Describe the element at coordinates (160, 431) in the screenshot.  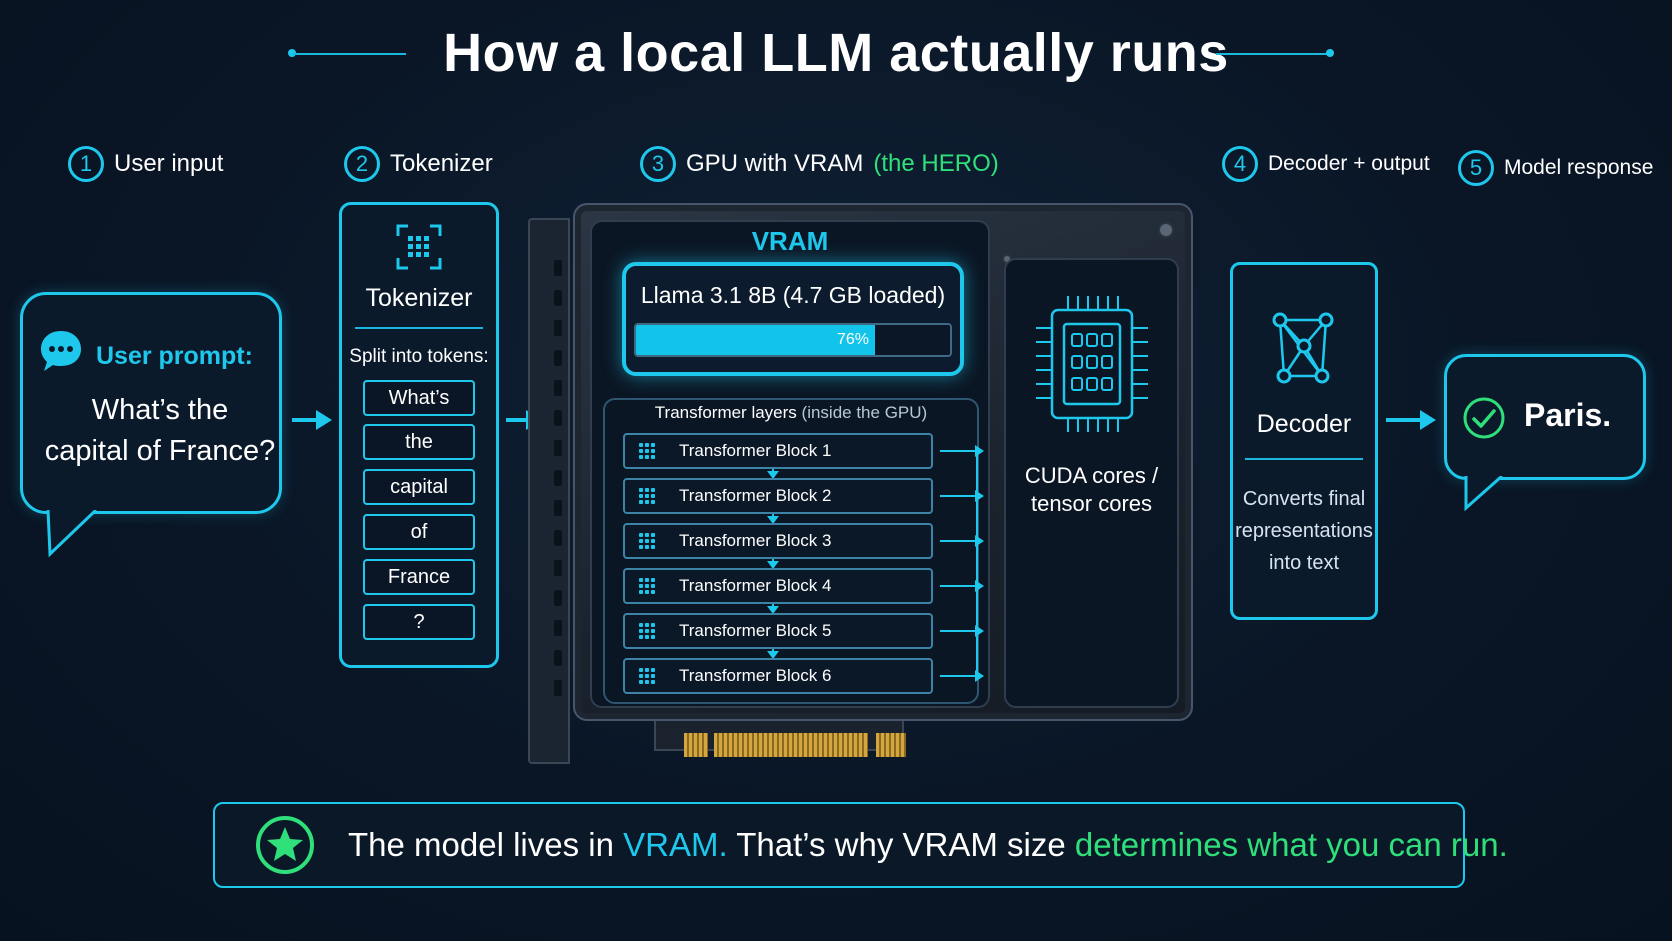
I see `user-prompt-text: What’s the capital of France?` at that location.